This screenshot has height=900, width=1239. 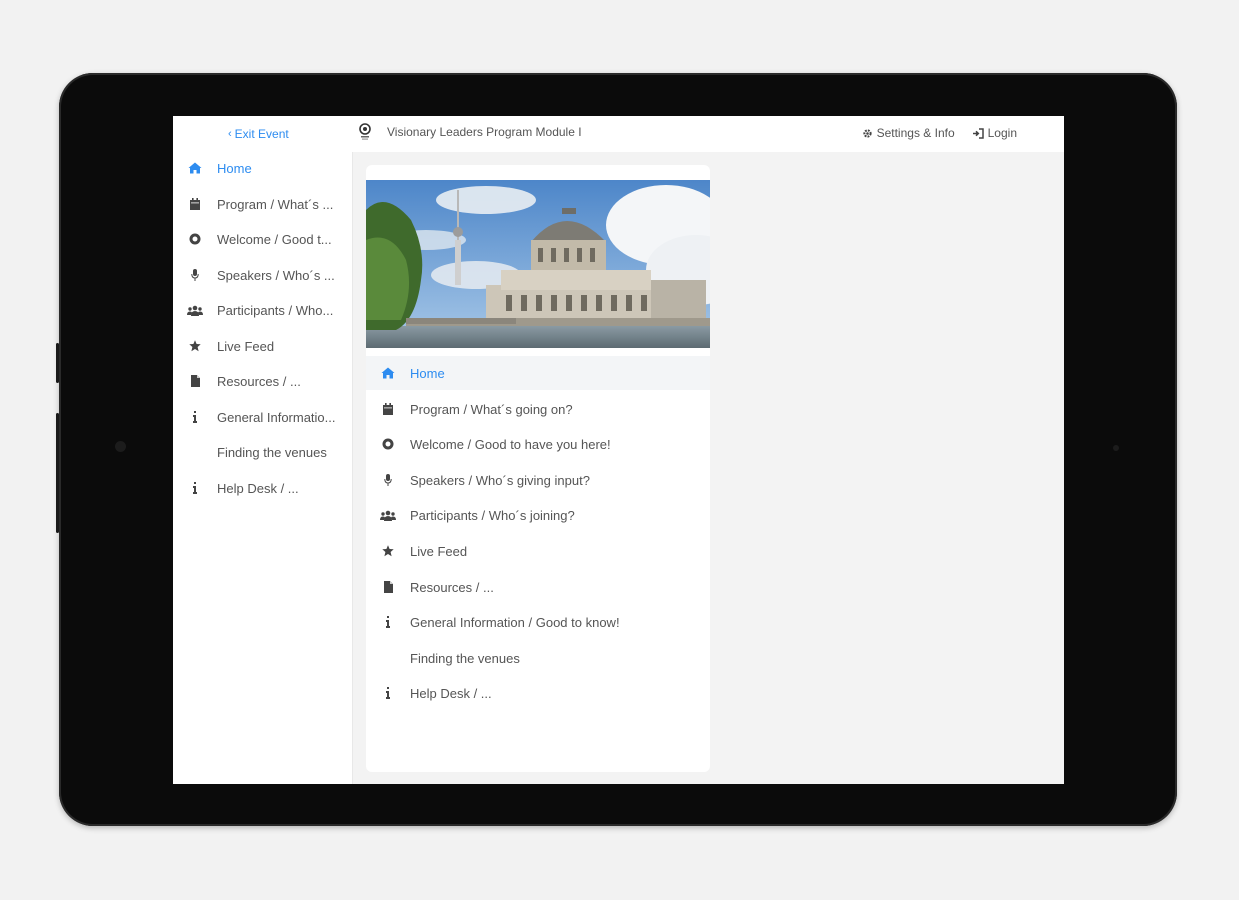 What do you see at coordinates (515, 622) in the screenshot?
I see `menu-item-label: General Information / Good to know!` at bounding box center [515, 622].